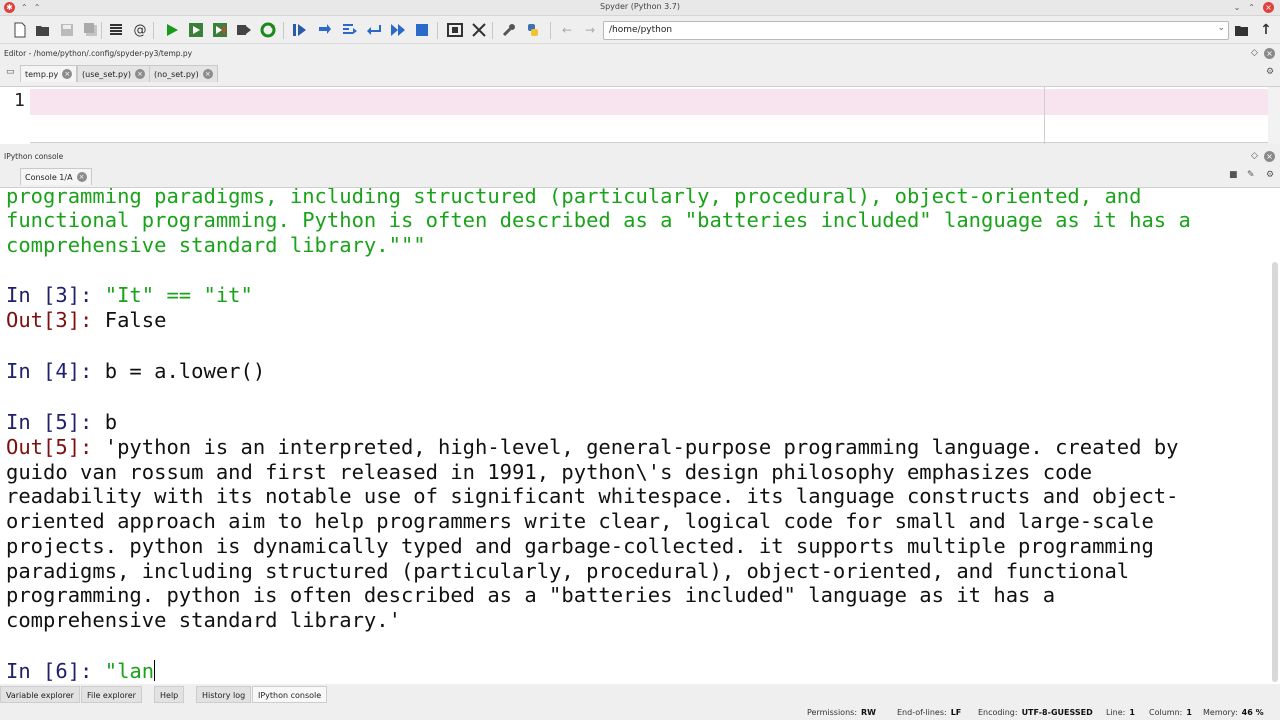 This screenshot has width=1280, height=720. I want to click on current-line-highlight, so click(649, 102).